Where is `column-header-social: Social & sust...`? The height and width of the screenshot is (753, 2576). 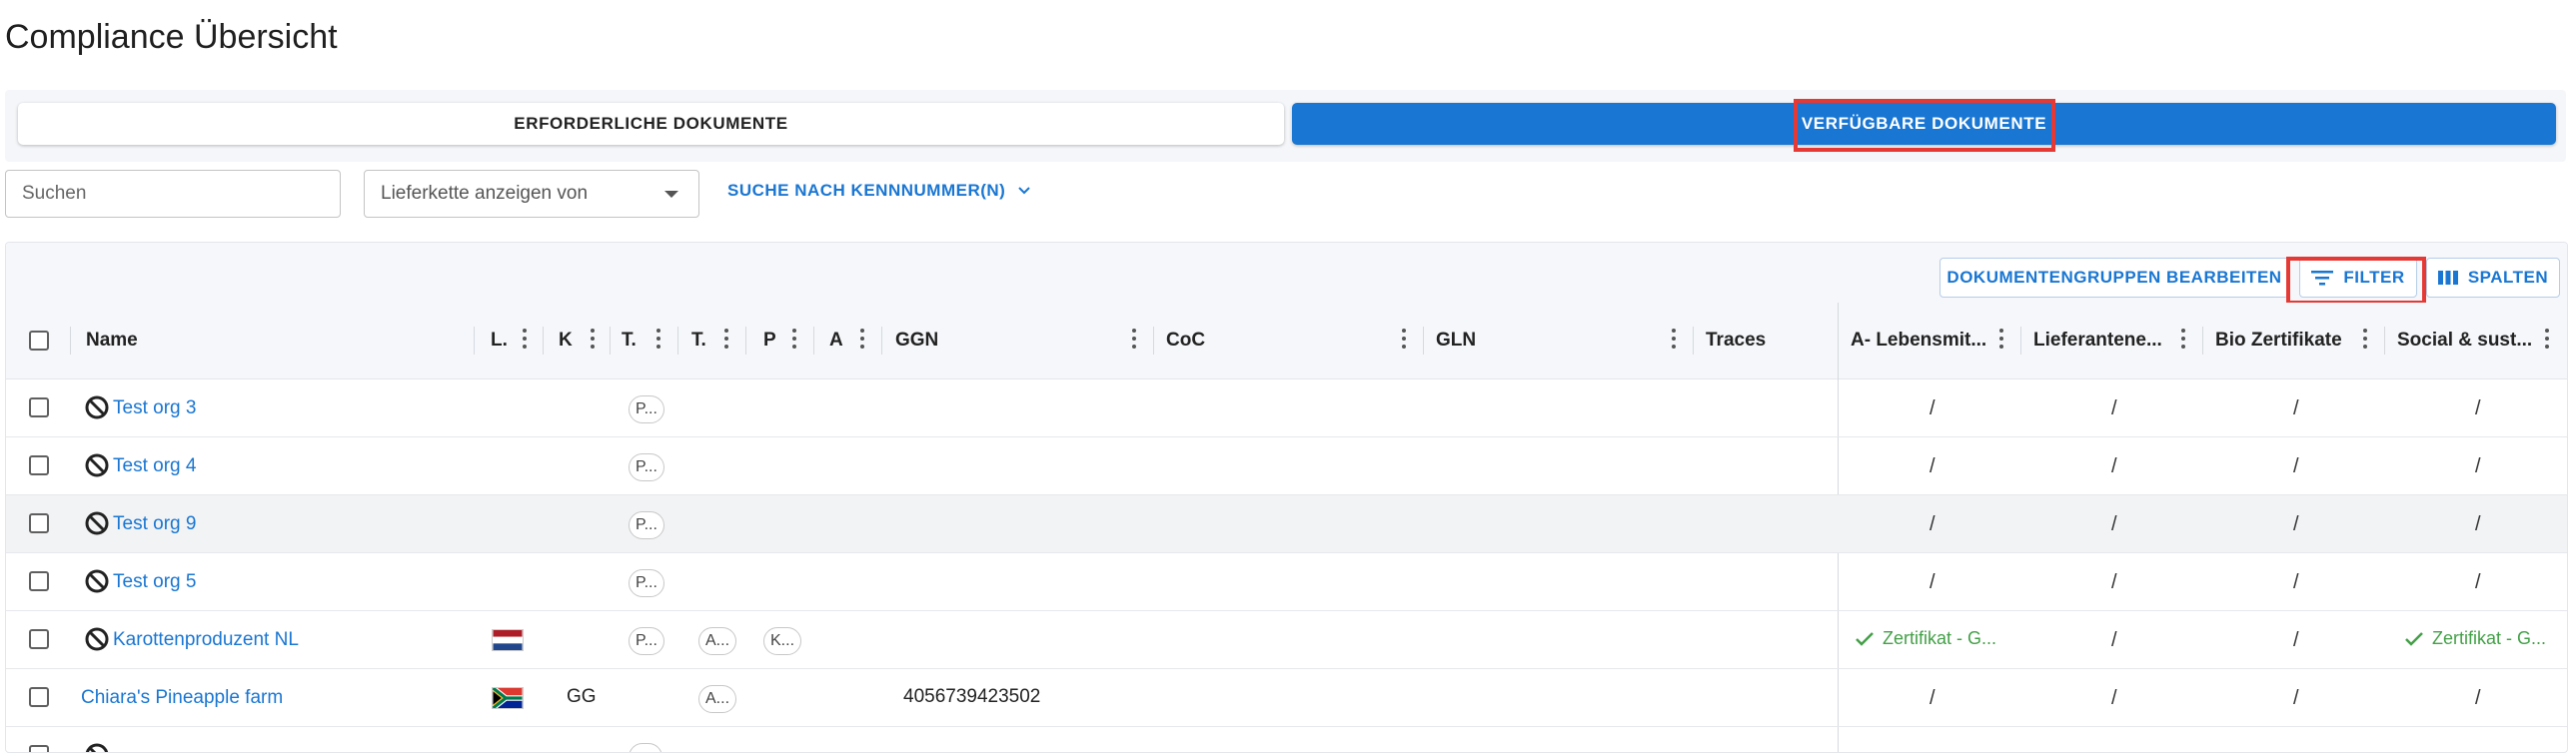
column-header-social: Social & sust... is located at coordinates (2464, 341).